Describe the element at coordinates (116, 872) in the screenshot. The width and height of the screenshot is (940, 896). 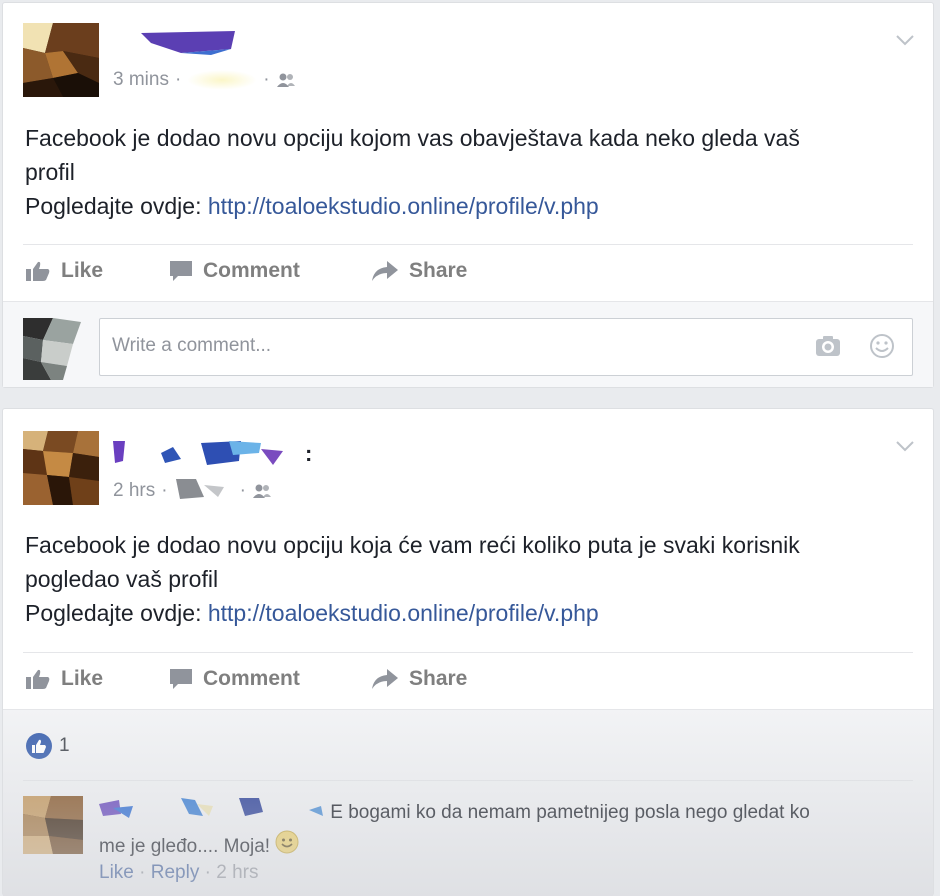
I see `comment-like-link: Like` at that location.